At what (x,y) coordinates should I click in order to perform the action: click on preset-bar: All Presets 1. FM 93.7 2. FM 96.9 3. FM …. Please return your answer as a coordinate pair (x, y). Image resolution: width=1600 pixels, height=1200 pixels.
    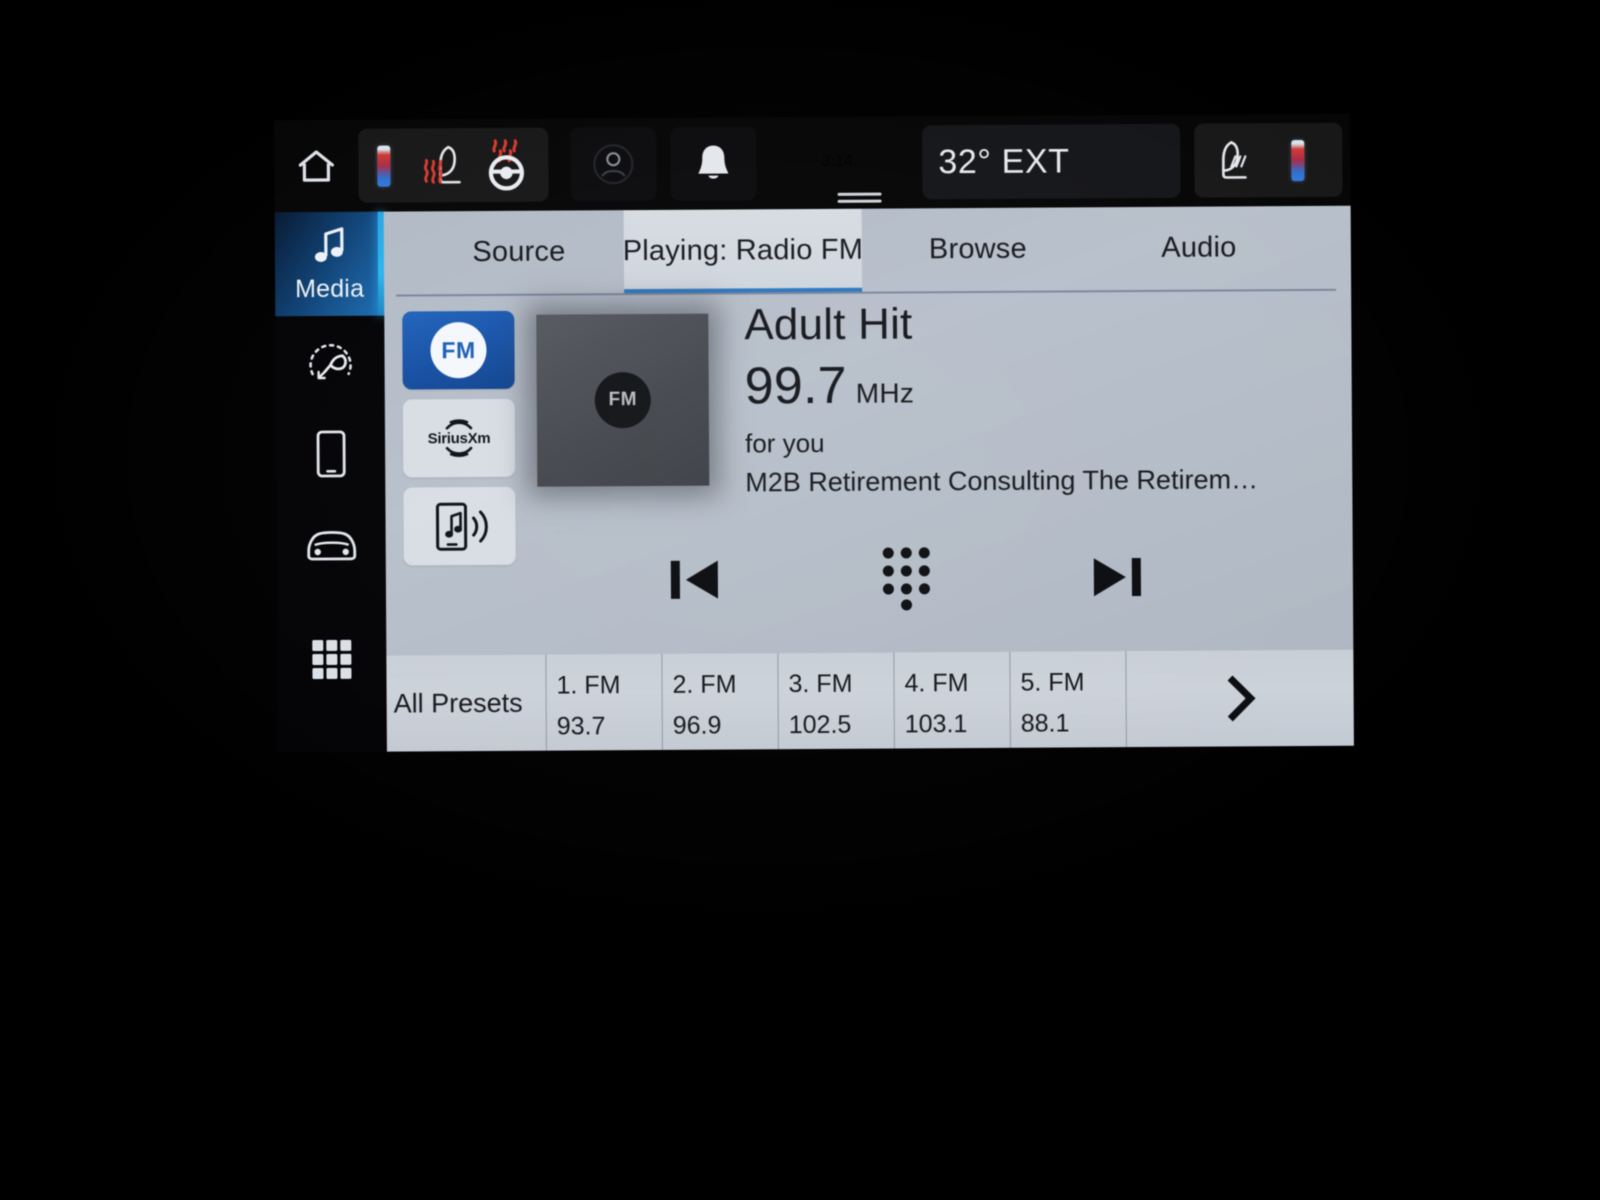
    Looking at the image, I should click on (870, 700).